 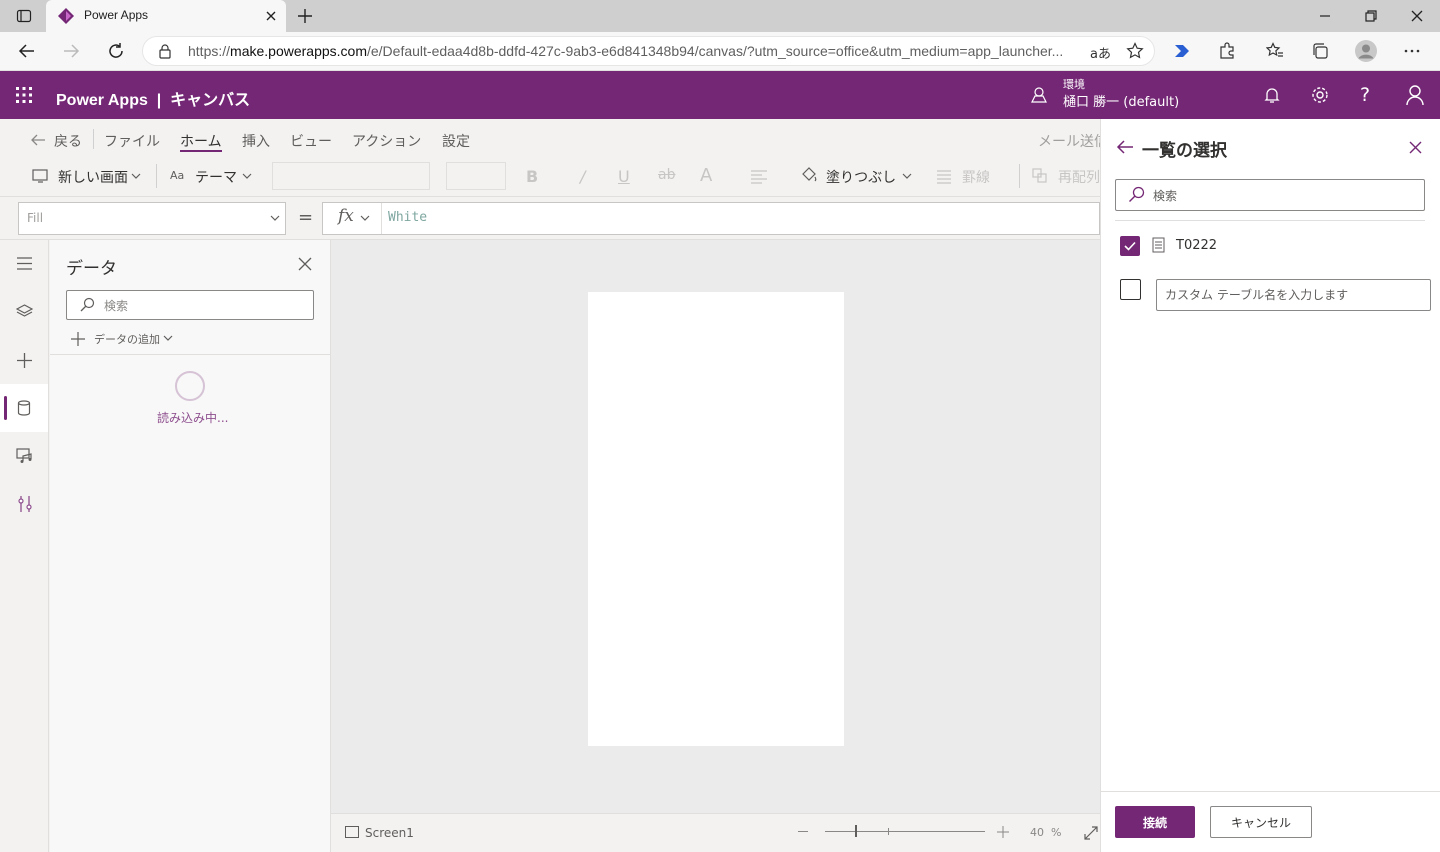 I want to click on status-bar, so click(x=715, y=832).